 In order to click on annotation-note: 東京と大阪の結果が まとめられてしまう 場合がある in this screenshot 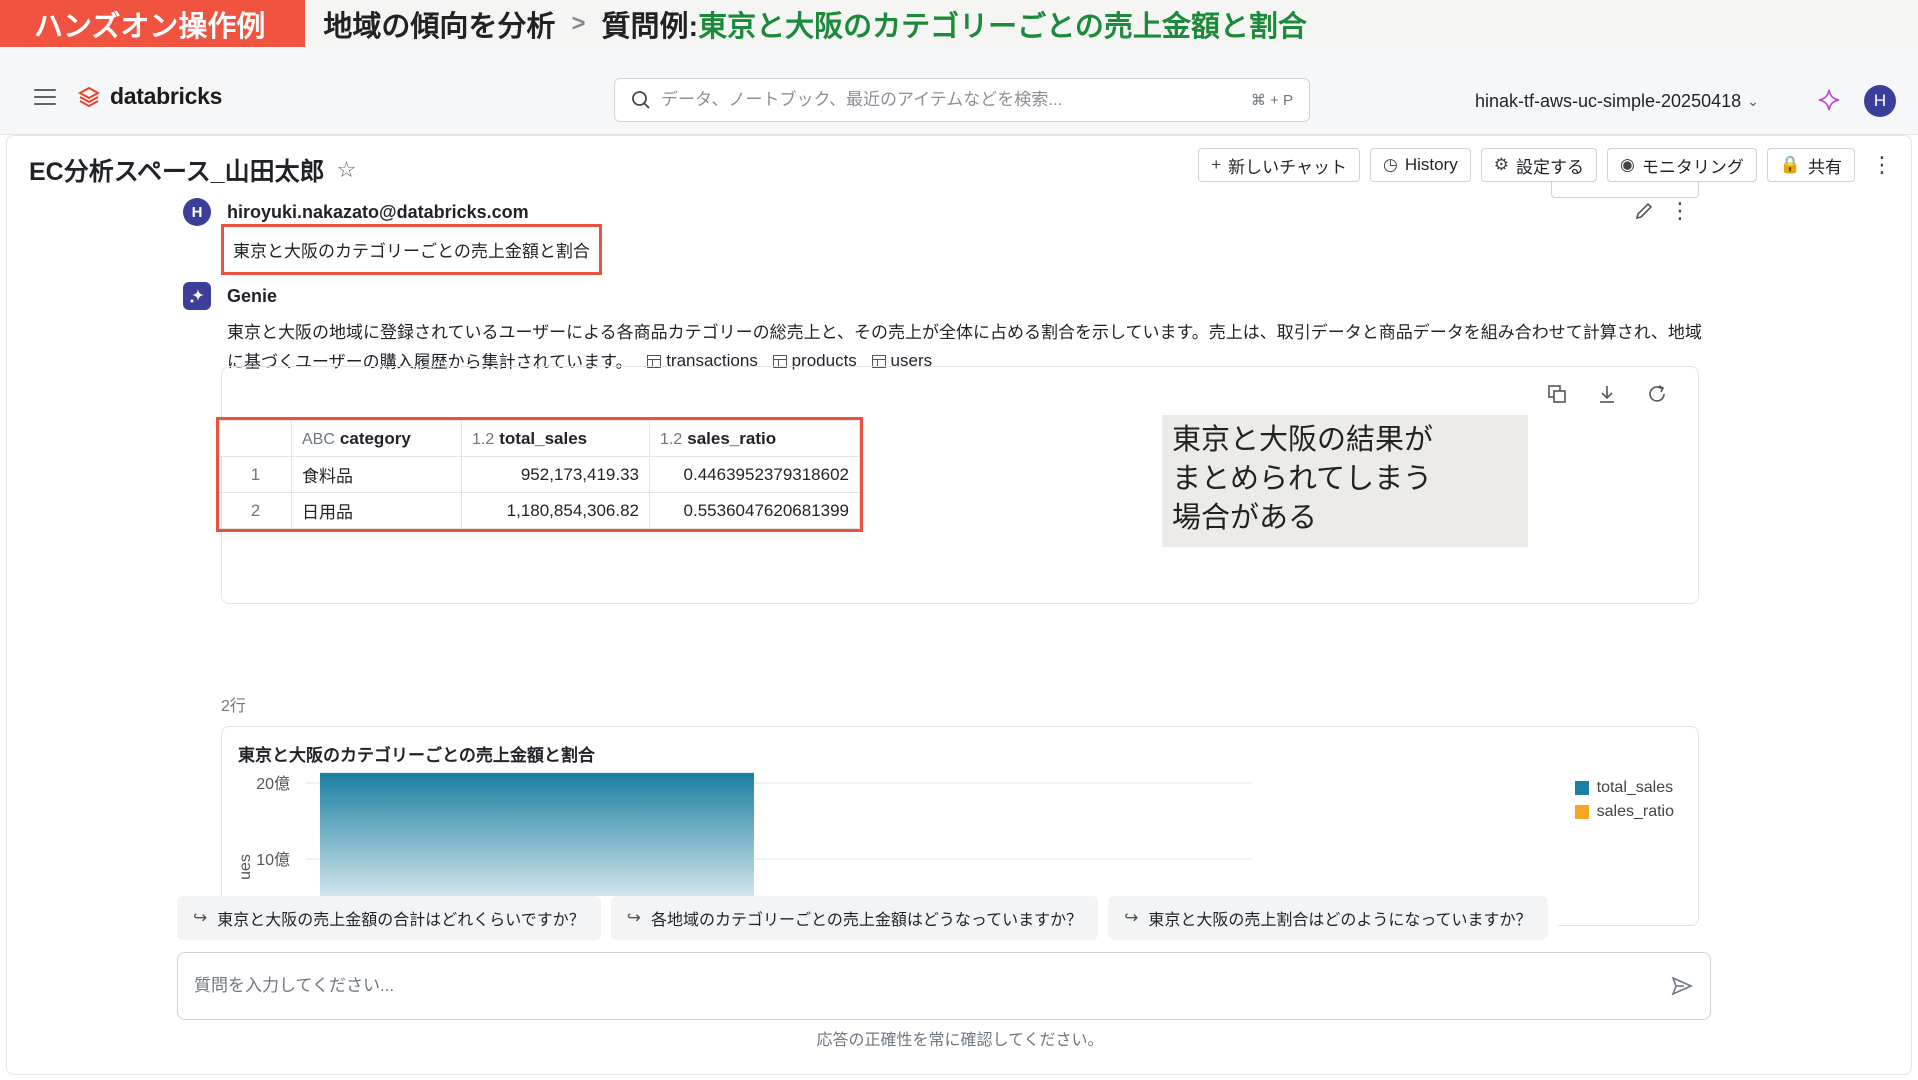, I will do `click(1345, 481)`.